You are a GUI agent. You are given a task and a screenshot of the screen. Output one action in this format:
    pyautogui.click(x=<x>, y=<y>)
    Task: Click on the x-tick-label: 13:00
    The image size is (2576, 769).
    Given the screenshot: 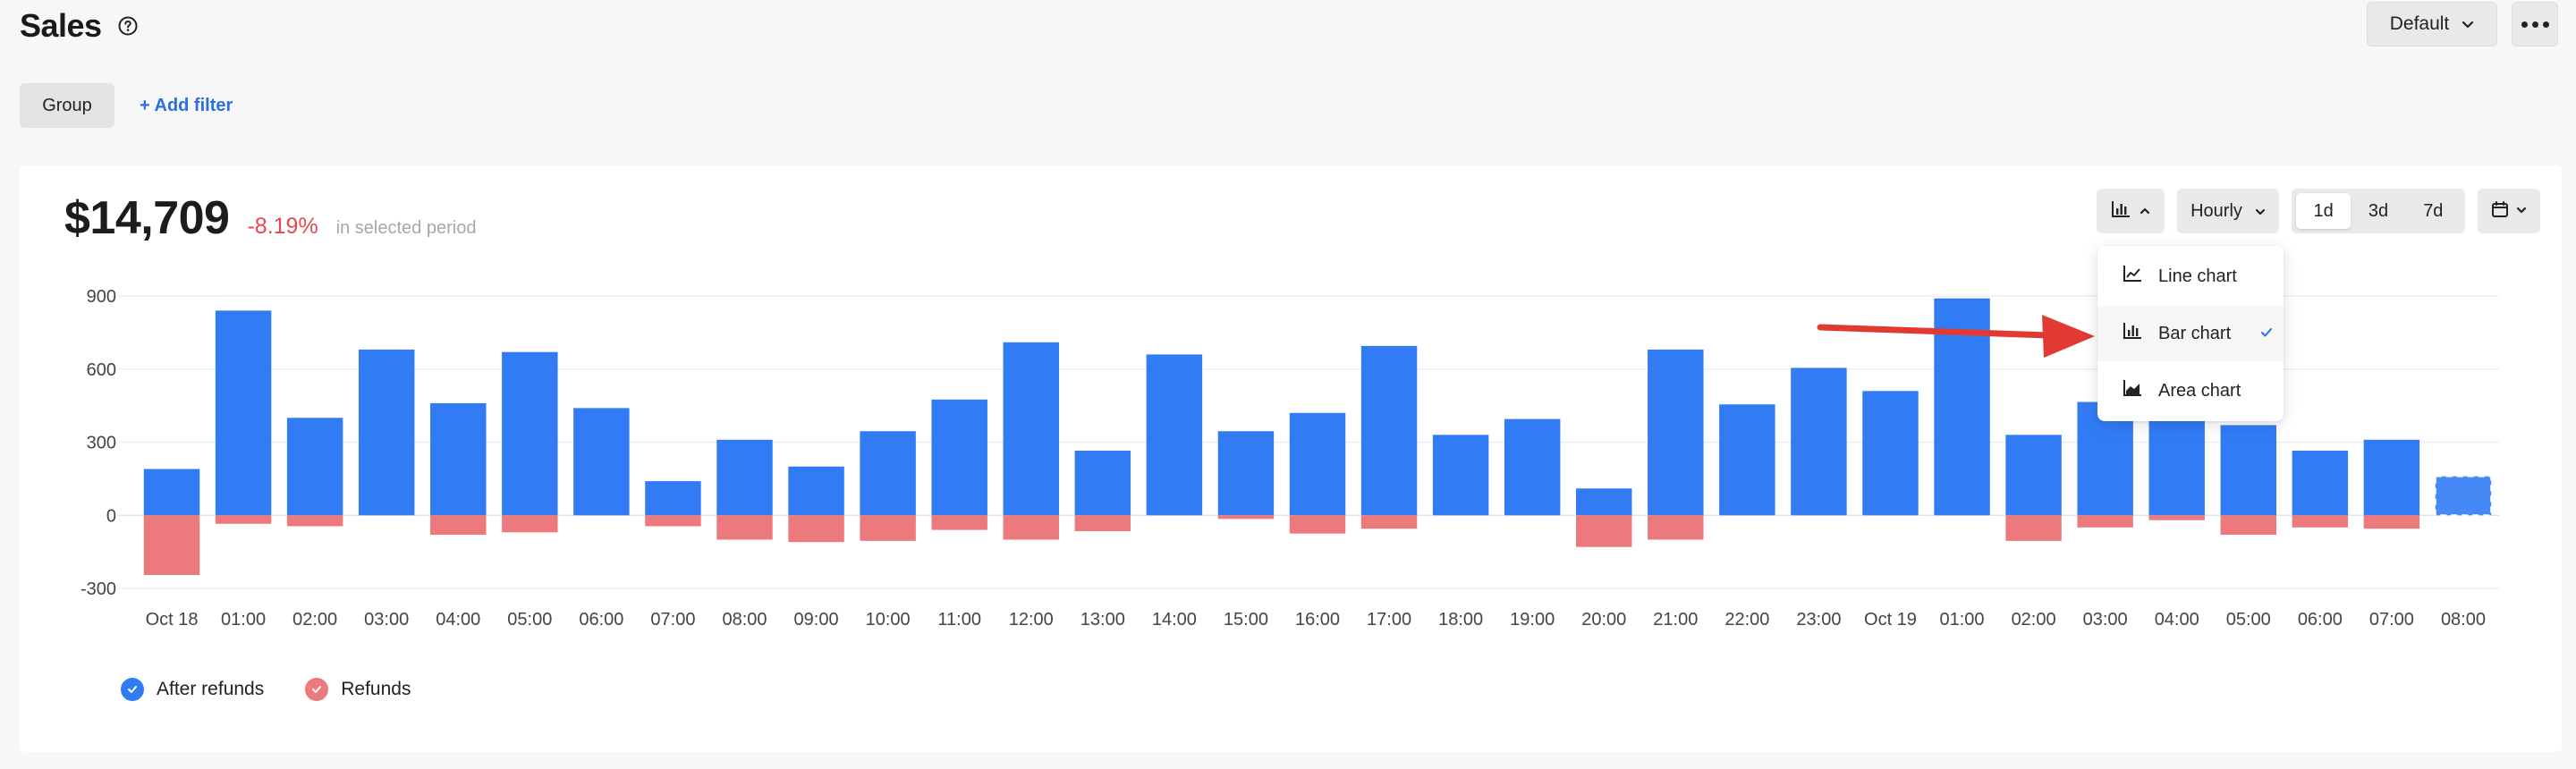 What is the action you would take?
    pyautogui.click(x=1102, y=620)
    